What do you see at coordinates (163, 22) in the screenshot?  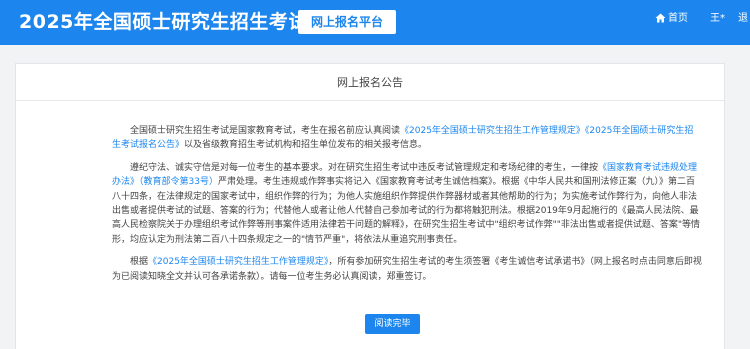 I see `site-title: 2025年全国硕士研究生招生考试` at bounding box center [163, 22].